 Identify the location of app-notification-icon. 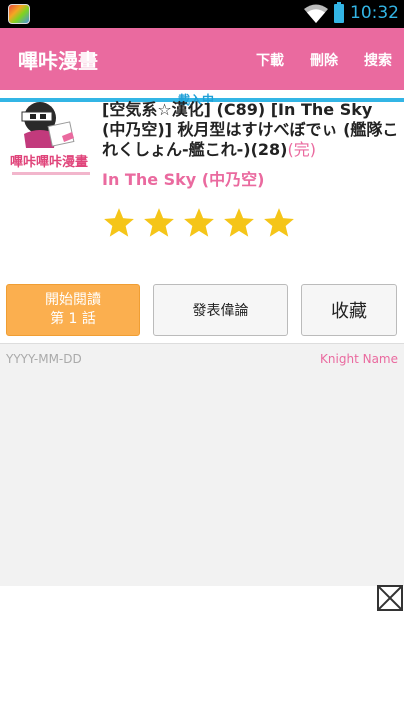
(19, 14).